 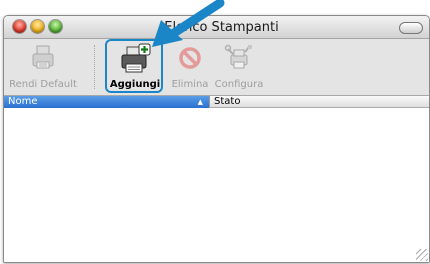 I want to click on table-header: Nome ▲ Stato, so click(x=216, y=102).